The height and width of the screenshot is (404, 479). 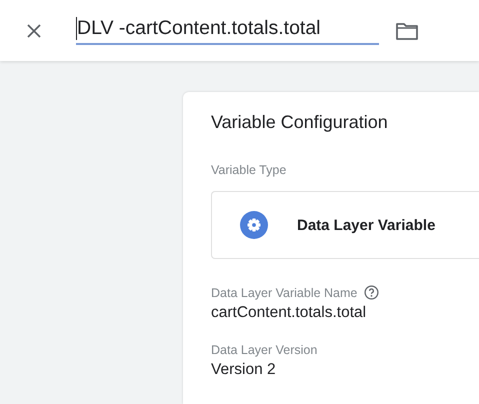 What do you see at coordinates (284, 293) in the screenshot?
I see `field-label: Data Layer Variable Name` at bounding box center [284, 293].